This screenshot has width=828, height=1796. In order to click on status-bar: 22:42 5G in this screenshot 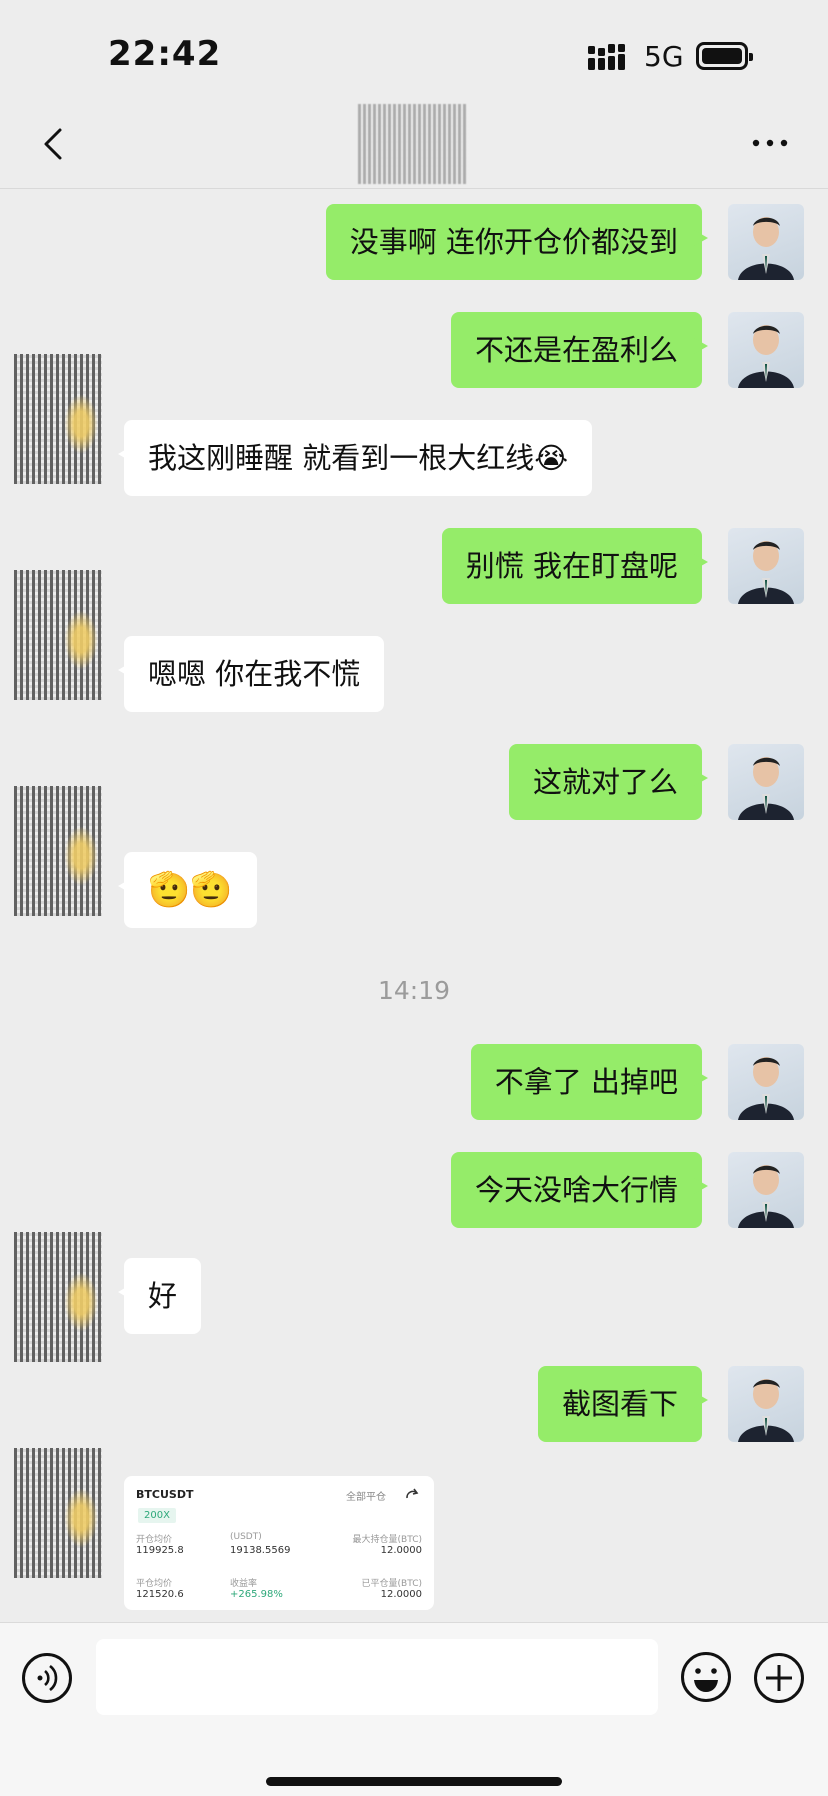, I will do `click(414, 50)`.